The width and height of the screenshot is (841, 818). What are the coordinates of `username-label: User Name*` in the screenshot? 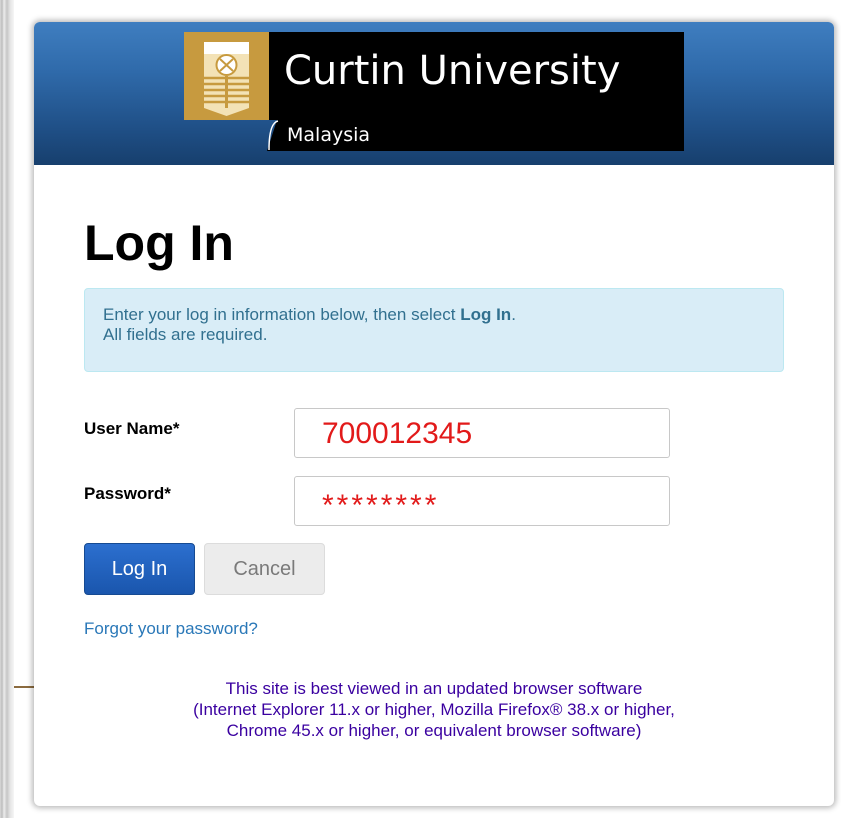 It's located at (132, 428).